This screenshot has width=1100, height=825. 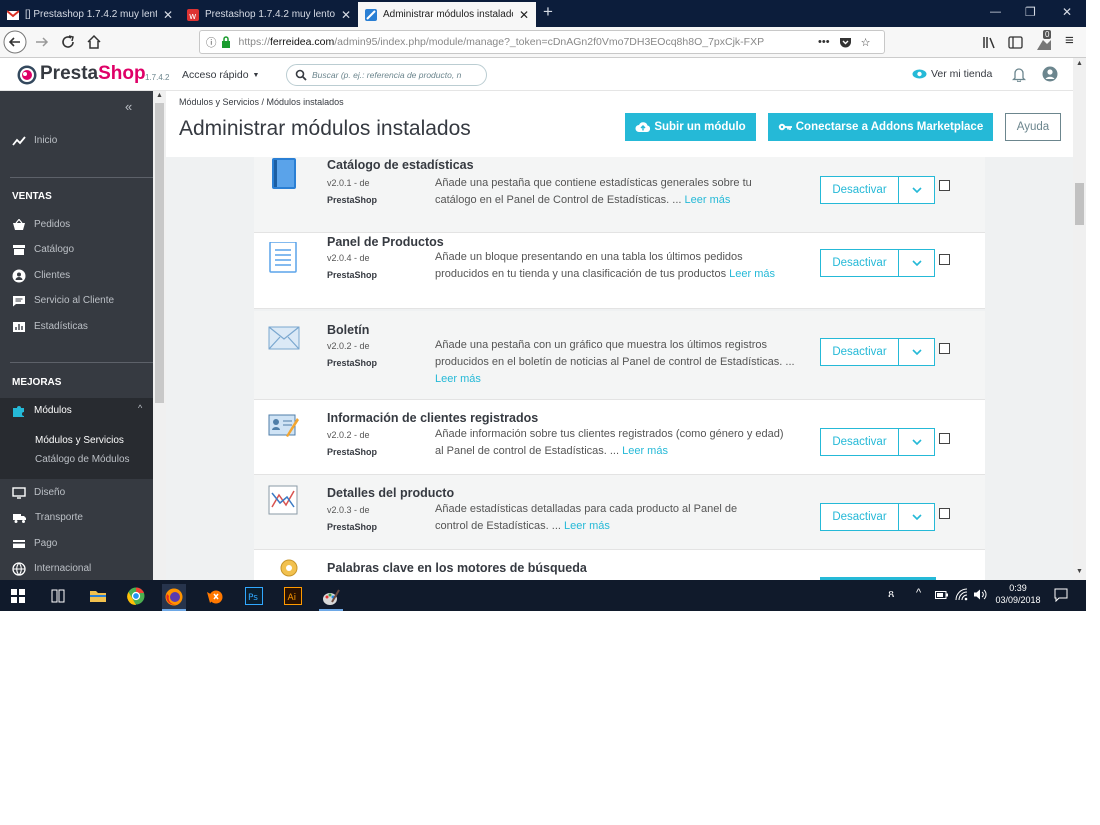 What do you see at coordinates (215, 596) in the screenshot?
I see `avast-icon` at bounding box center [215, 596].